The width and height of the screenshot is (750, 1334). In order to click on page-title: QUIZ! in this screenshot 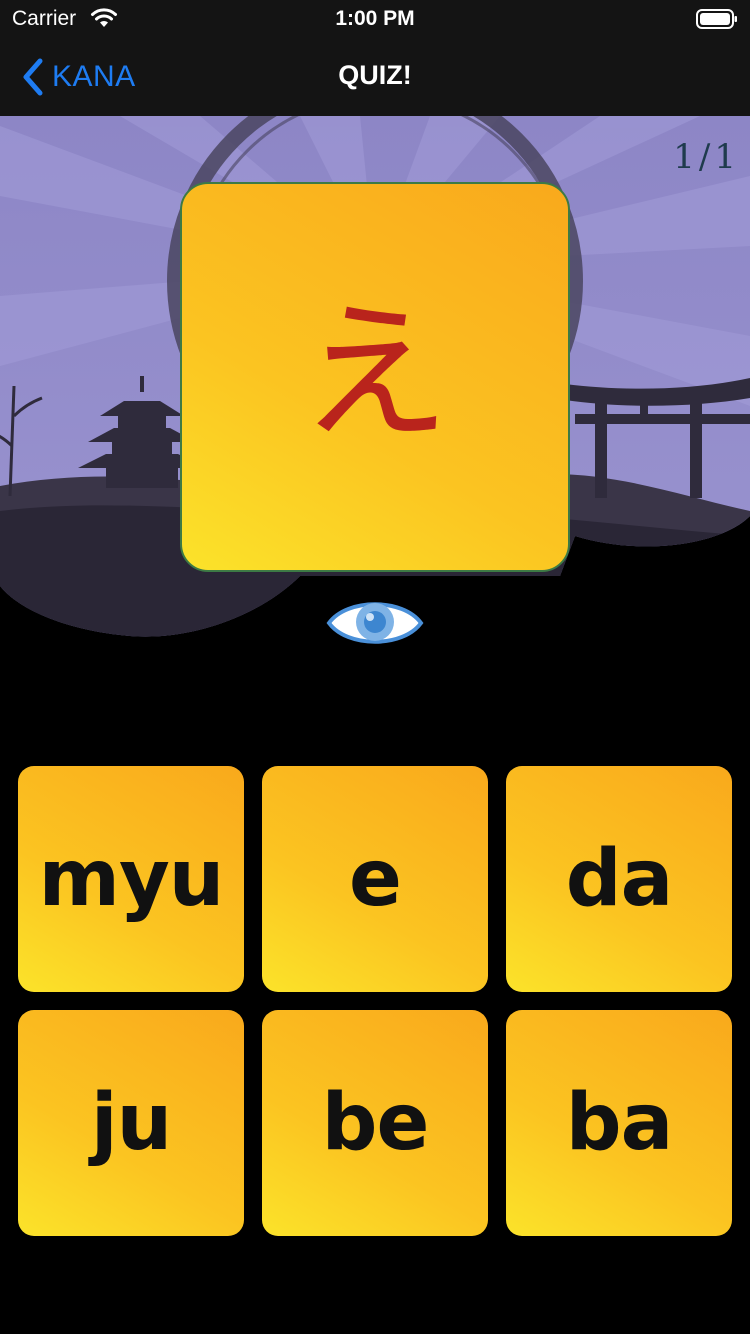, I will do `click(375, 75)`.